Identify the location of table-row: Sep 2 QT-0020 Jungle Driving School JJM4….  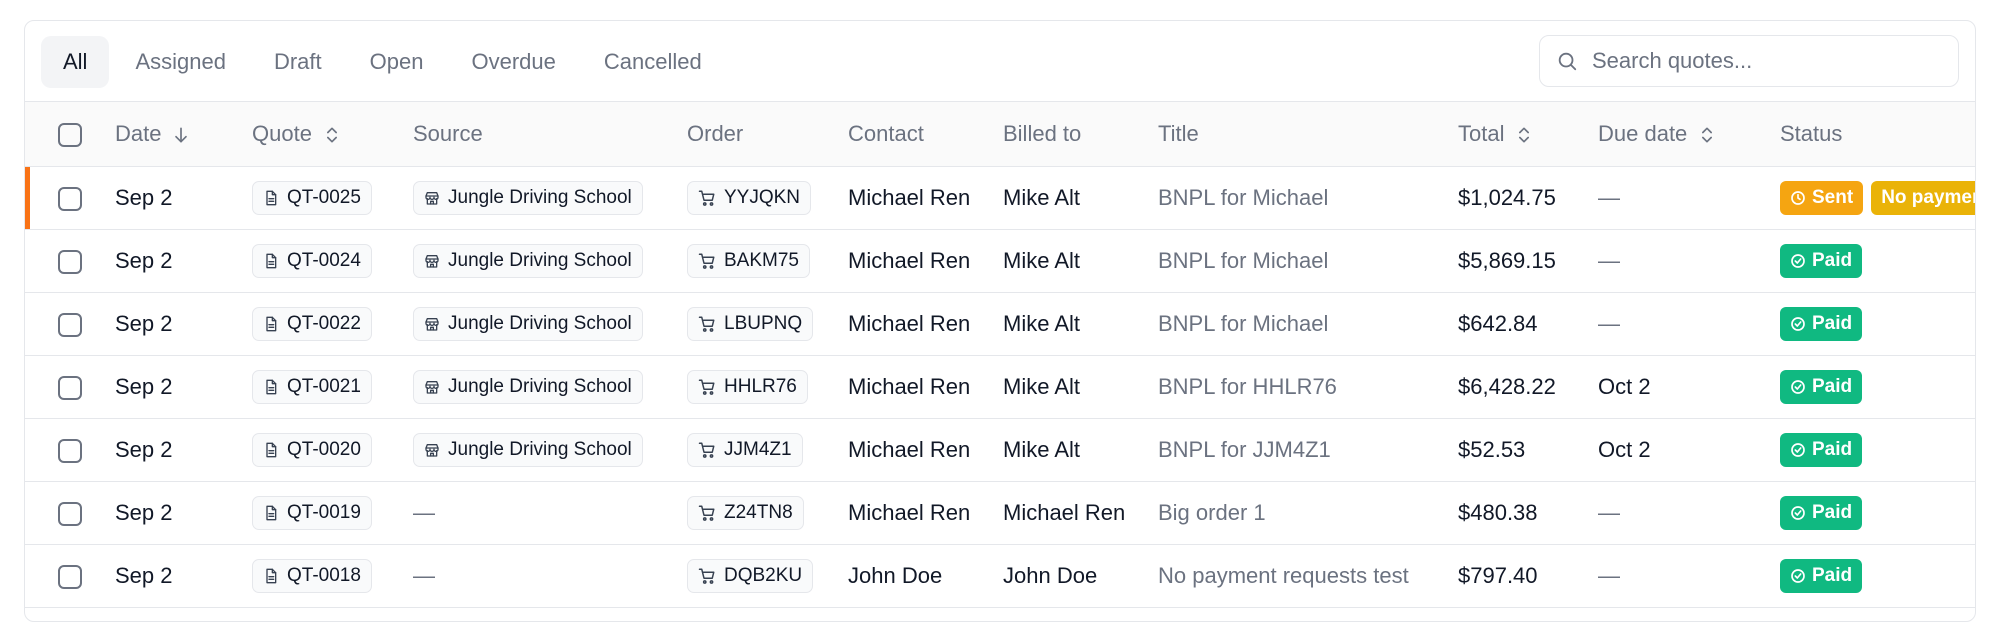
(1000, 449).